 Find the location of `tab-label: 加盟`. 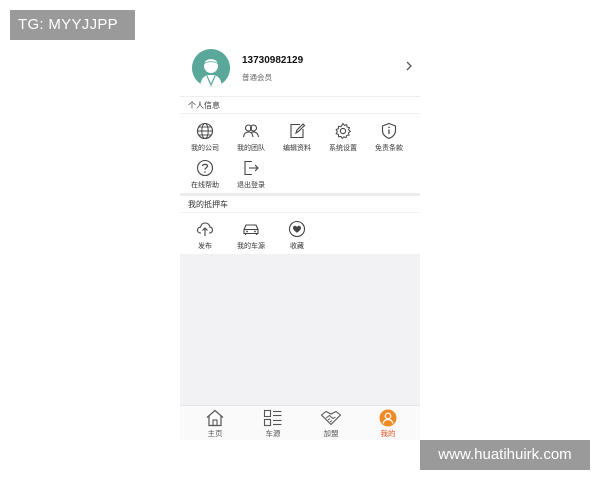

tab-label: 加盟 is located at coordinates (331, 433).